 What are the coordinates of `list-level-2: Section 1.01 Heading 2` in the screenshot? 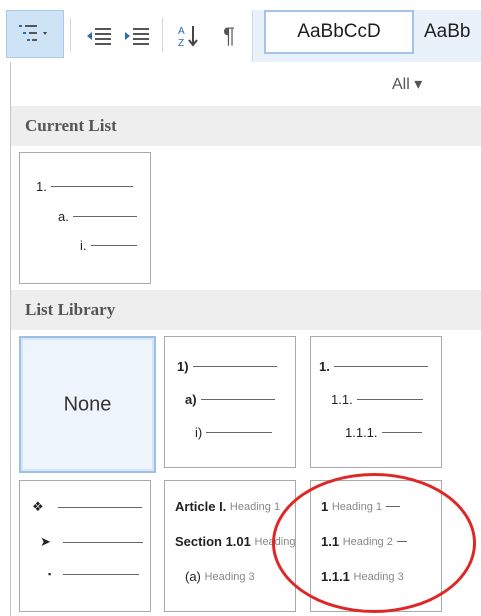 It's located at (235, 541).